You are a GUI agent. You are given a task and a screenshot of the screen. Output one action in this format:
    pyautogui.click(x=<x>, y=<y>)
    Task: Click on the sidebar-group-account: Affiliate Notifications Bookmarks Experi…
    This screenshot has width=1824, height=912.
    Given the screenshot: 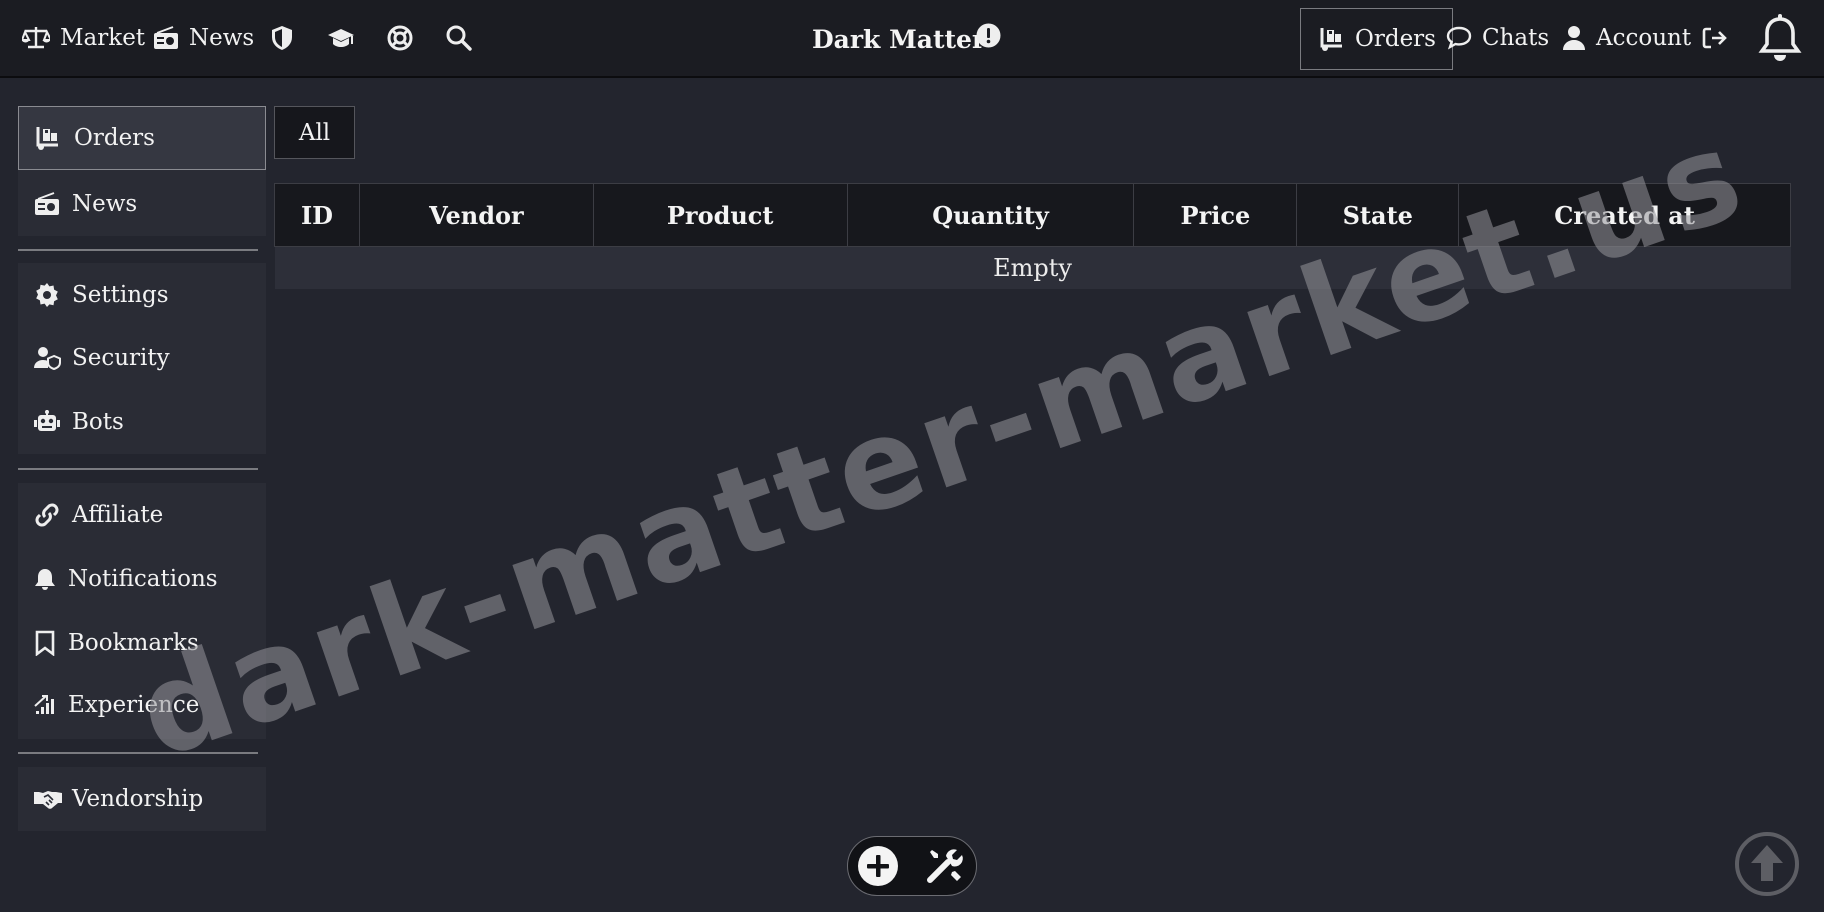 What is the action you would take?
    pyautogui.click(x=142, y=611)
    